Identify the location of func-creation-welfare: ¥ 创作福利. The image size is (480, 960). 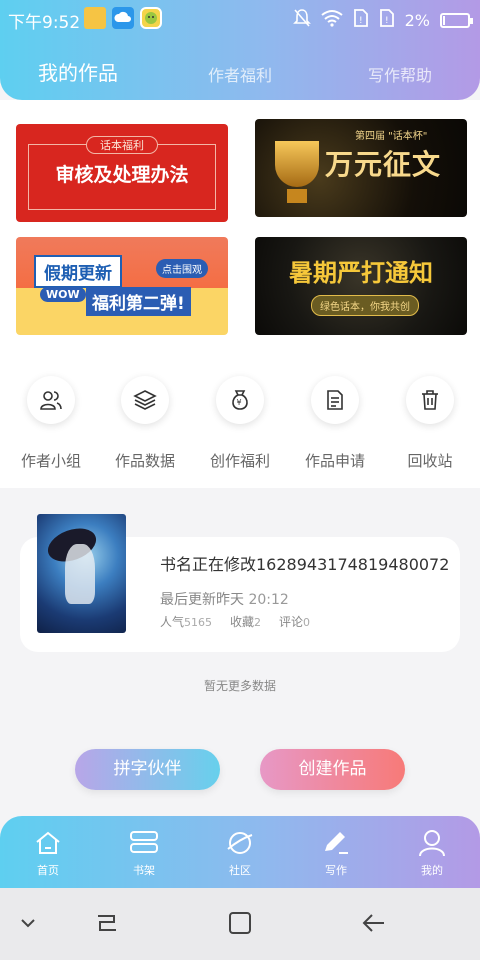
(240, 423).